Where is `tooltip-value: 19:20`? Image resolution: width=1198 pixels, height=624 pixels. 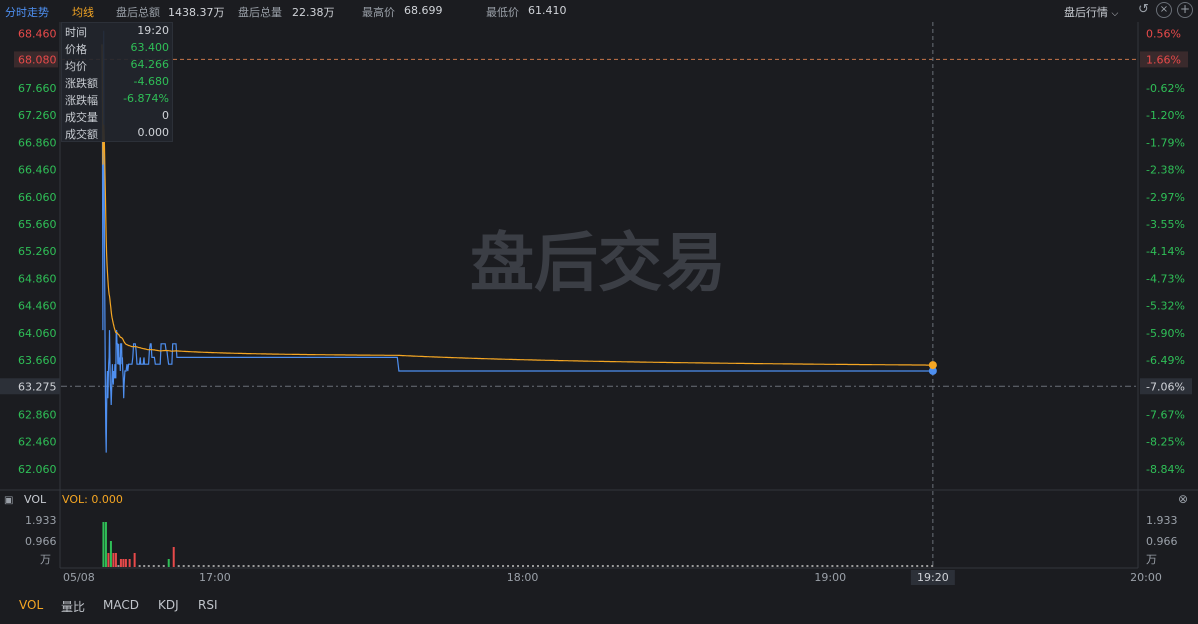 tooltip-value: 19:20 is located at coordinates (153, 30).